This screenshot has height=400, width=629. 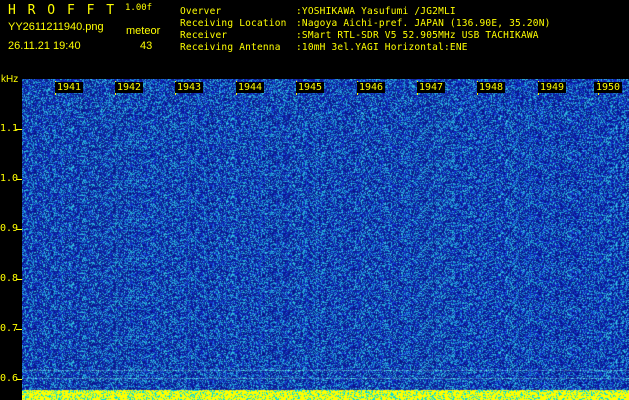 I want to click on time-label-1942: 1942, so click(x=129, y=87).